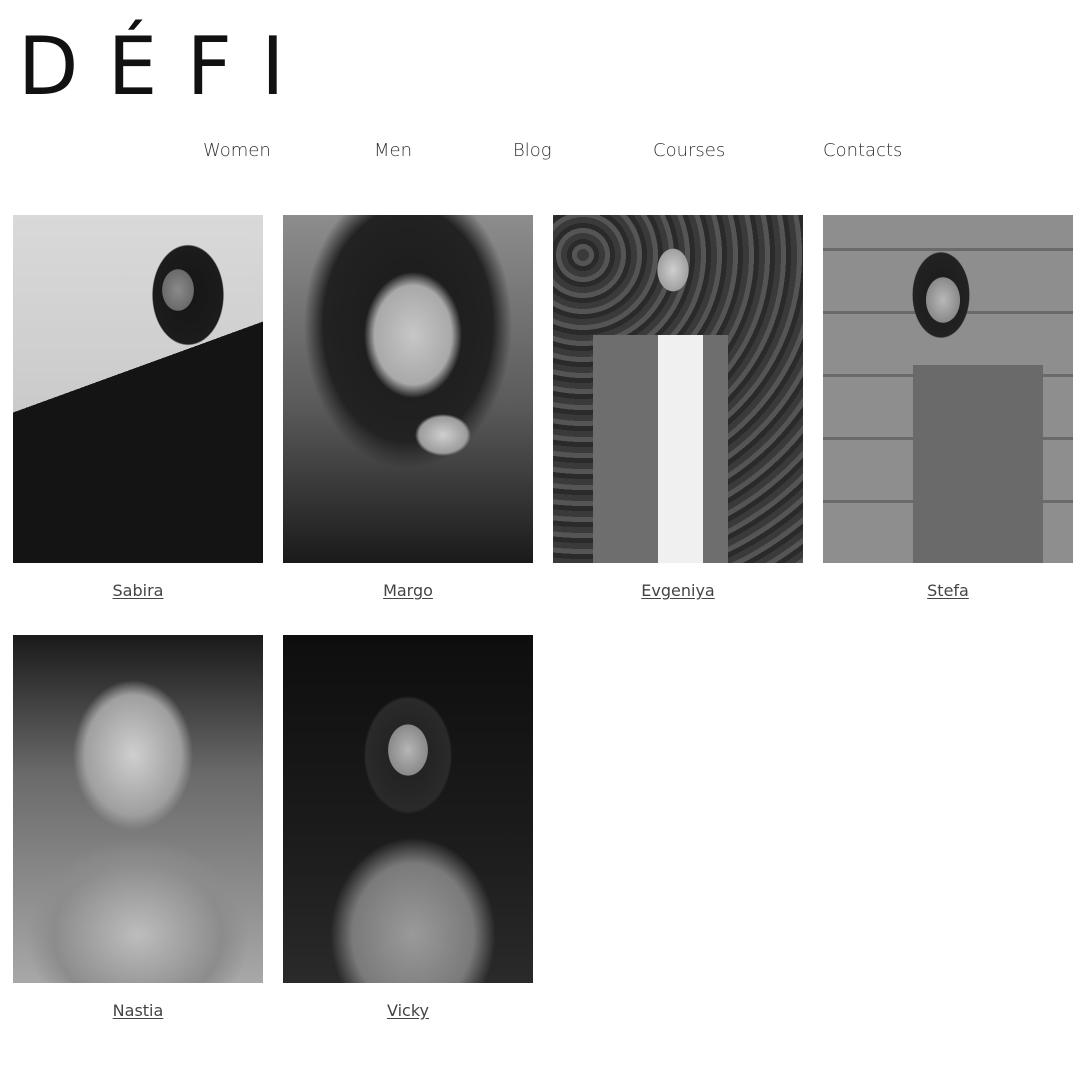  Describe the element at coordinates (138, 1010) in the screenshot. I see `model-name-link: Nastia` at that location.